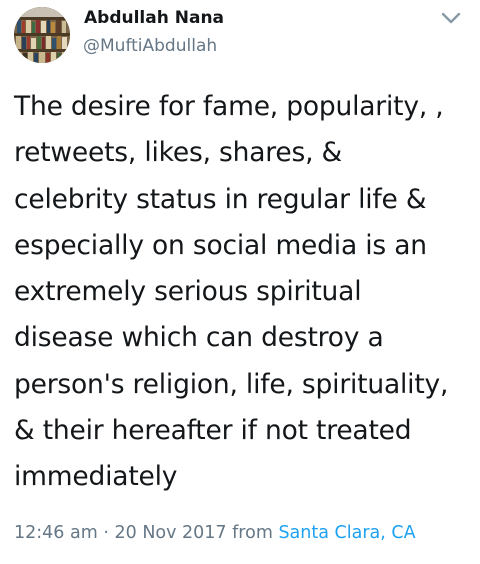  What do you see at coordinates (220, 199) in the screenshot?
I see `tweet-text-line: celebrity status in regular life &` at bounding box center [220, 199].